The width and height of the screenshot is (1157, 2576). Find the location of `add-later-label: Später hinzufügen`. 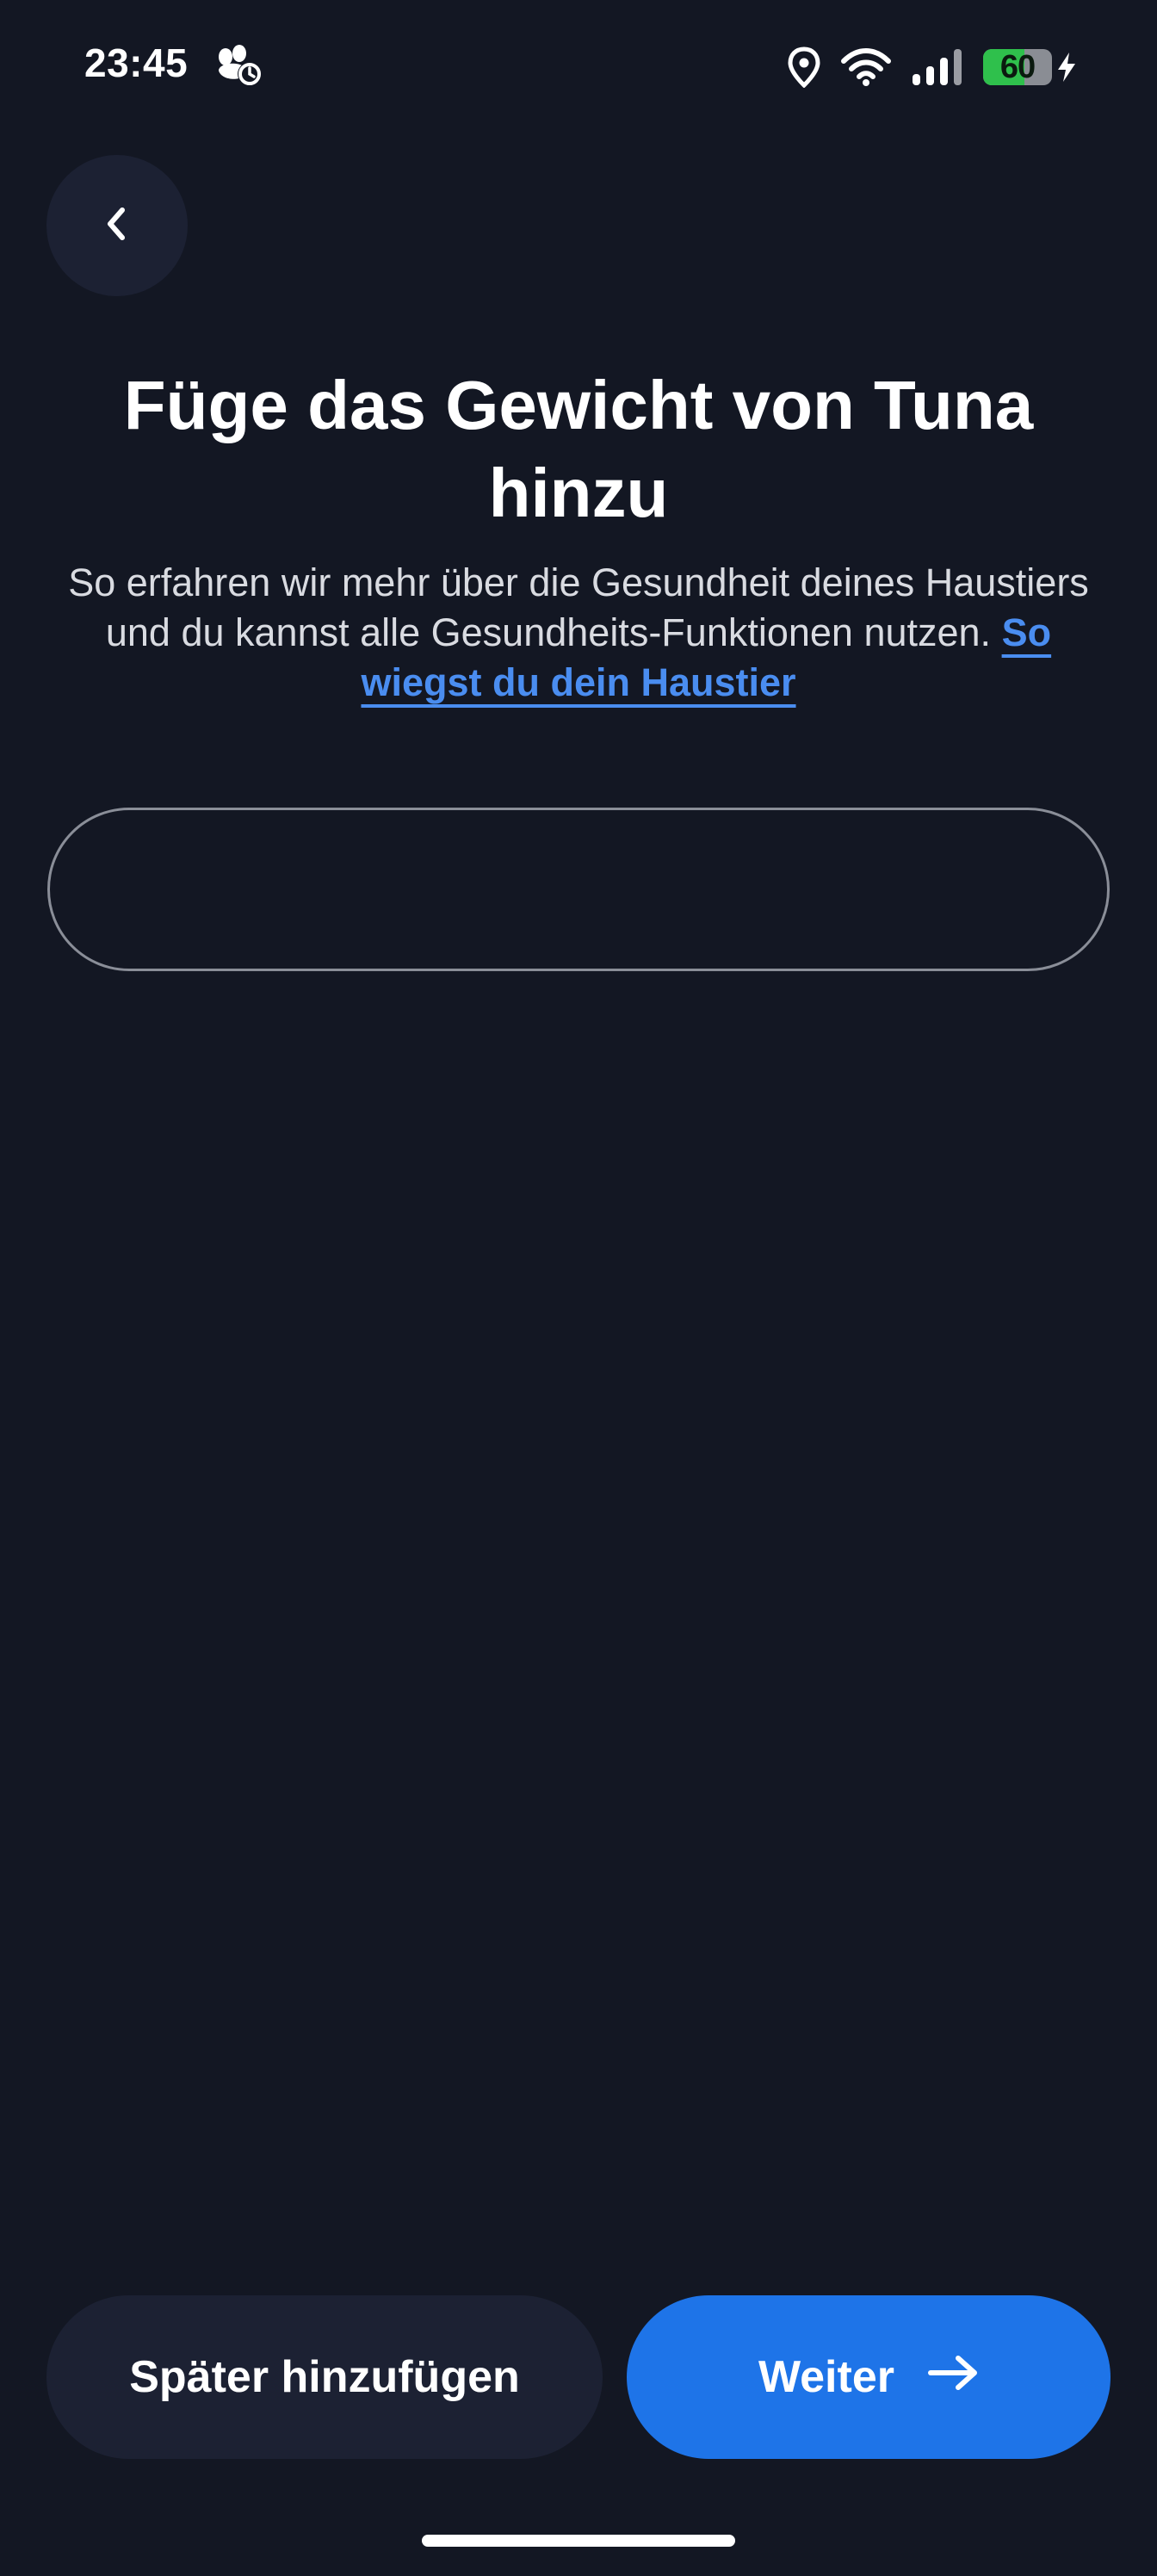

add-later-label: Später hinzufügen is located at coordinates (324, 2377).